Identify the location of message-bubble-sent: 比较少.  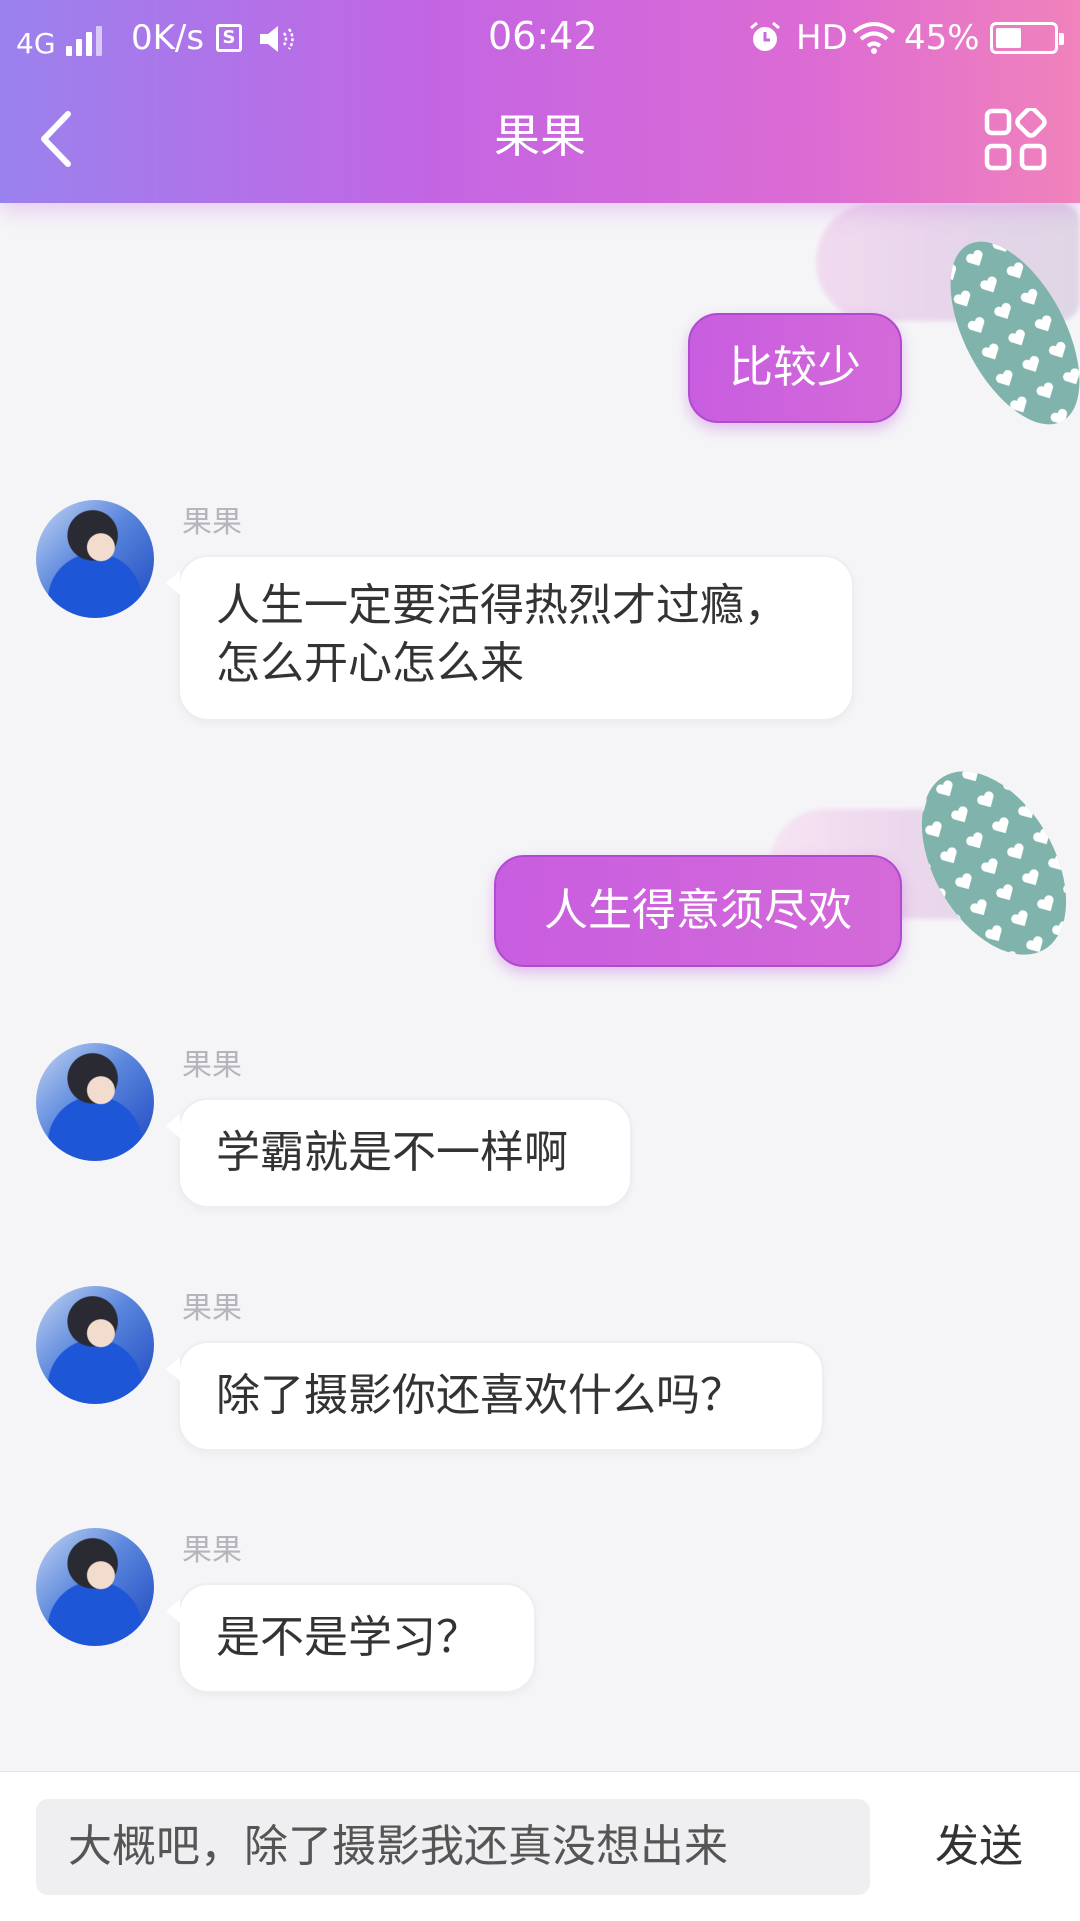
(795, 368).